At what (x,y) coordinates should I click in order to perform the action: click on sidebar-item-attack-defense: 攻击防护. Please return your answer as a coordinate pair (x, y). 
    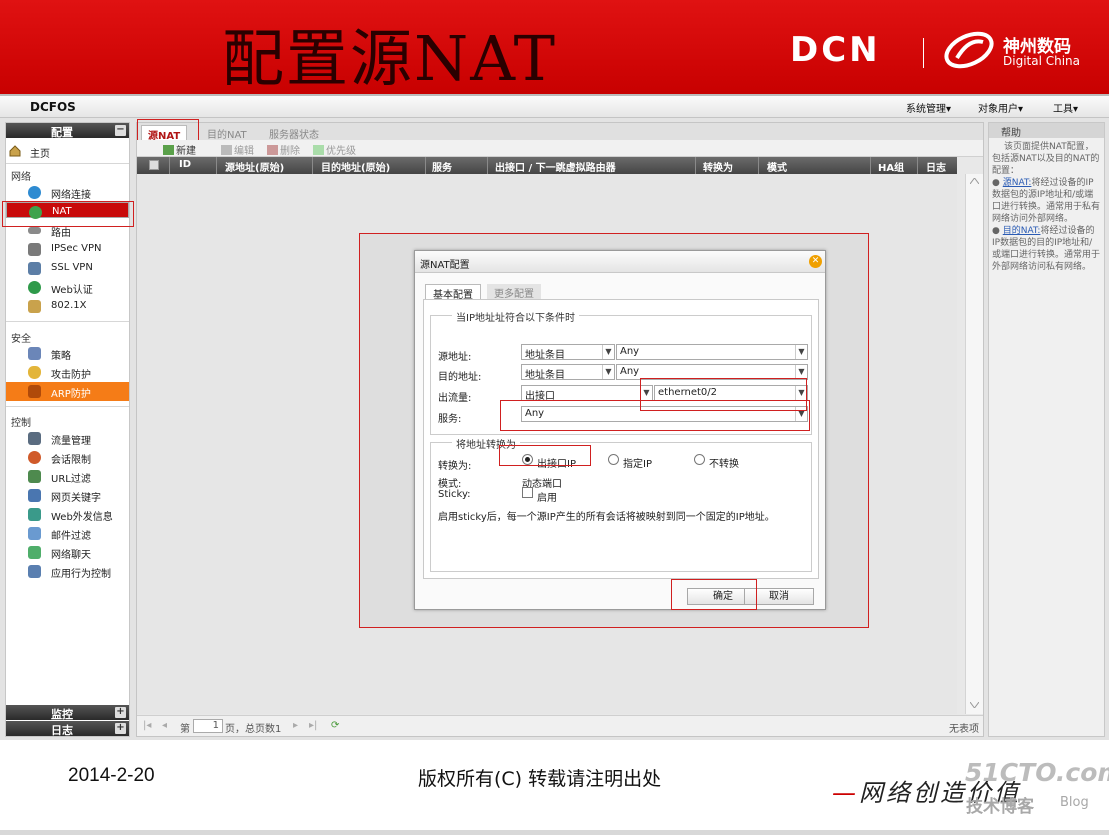
    Looking at the image, I should click on (67, 372).